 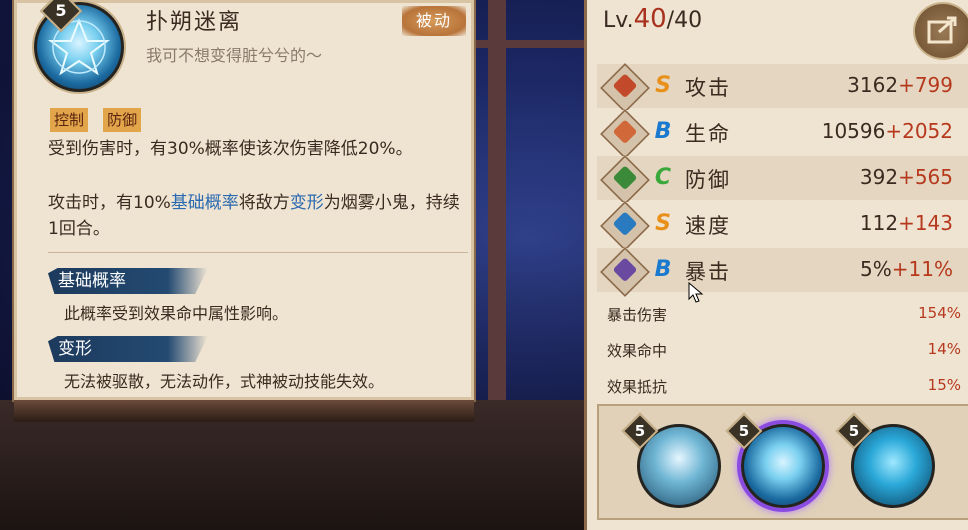 I want to click on share-button, so click(x=940, y=31).